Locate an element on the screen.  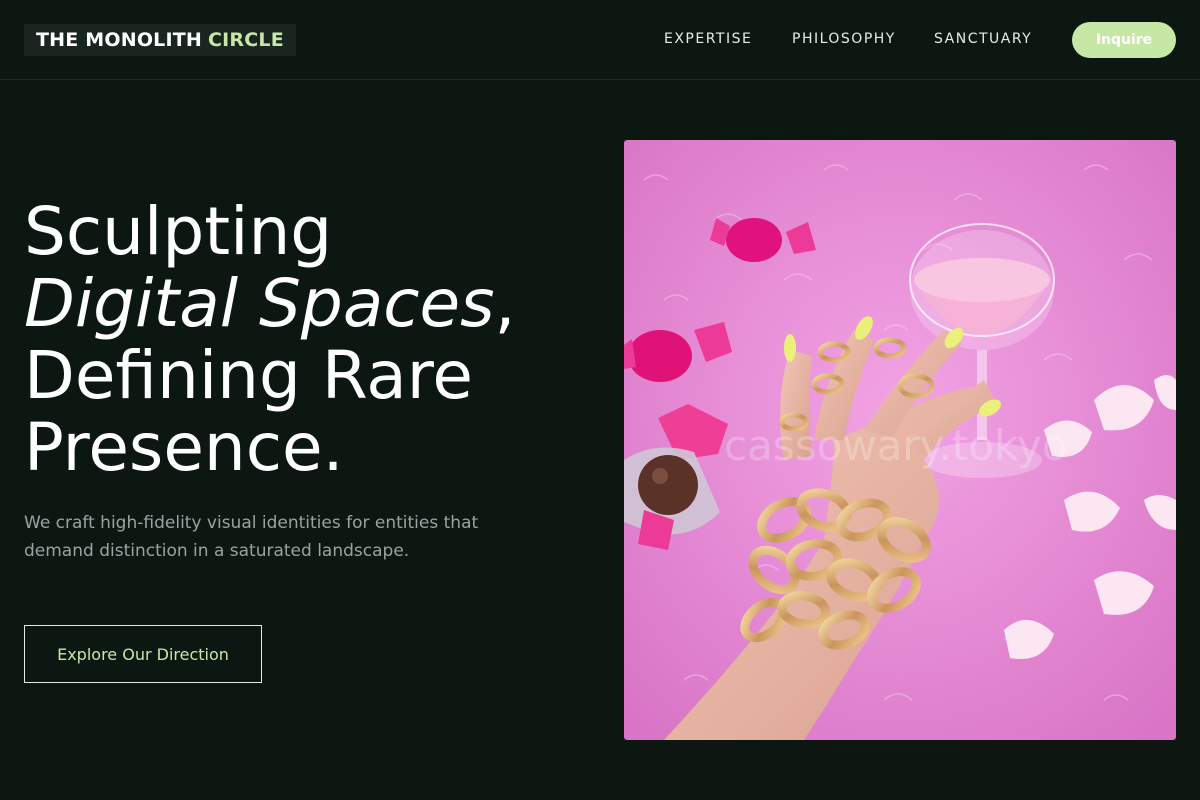
brand-logo: THE MONOLITH CIRCLE is located at coordinates (160, 40).